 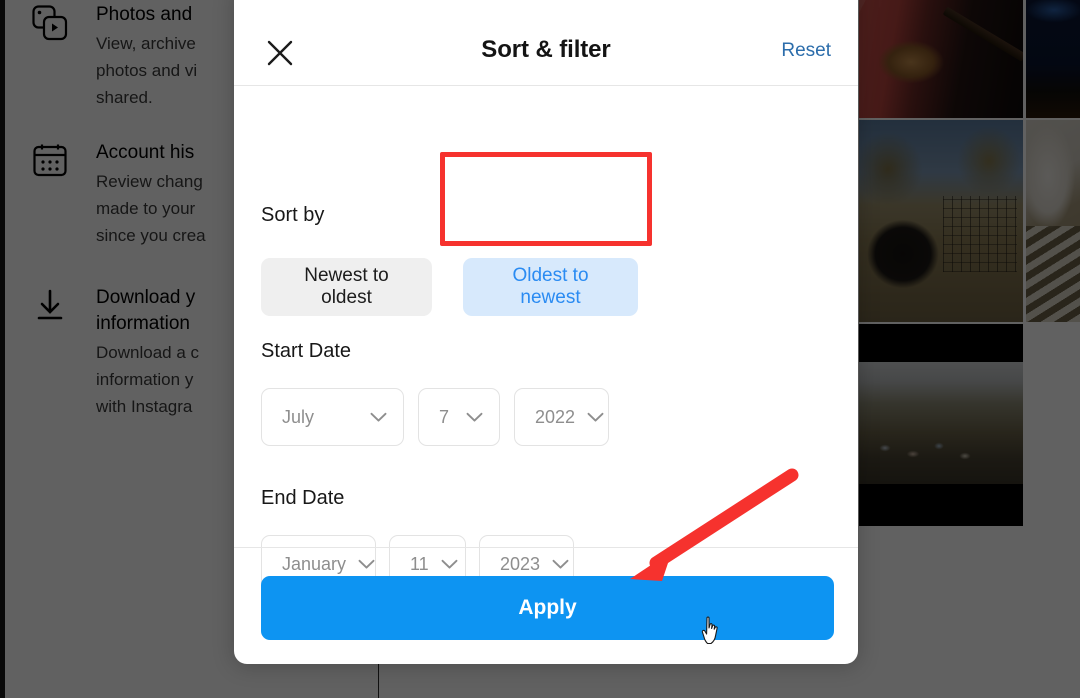 I want to click on settings-item-description: Review chang made to your since you crea, so click(x=151, y=208).